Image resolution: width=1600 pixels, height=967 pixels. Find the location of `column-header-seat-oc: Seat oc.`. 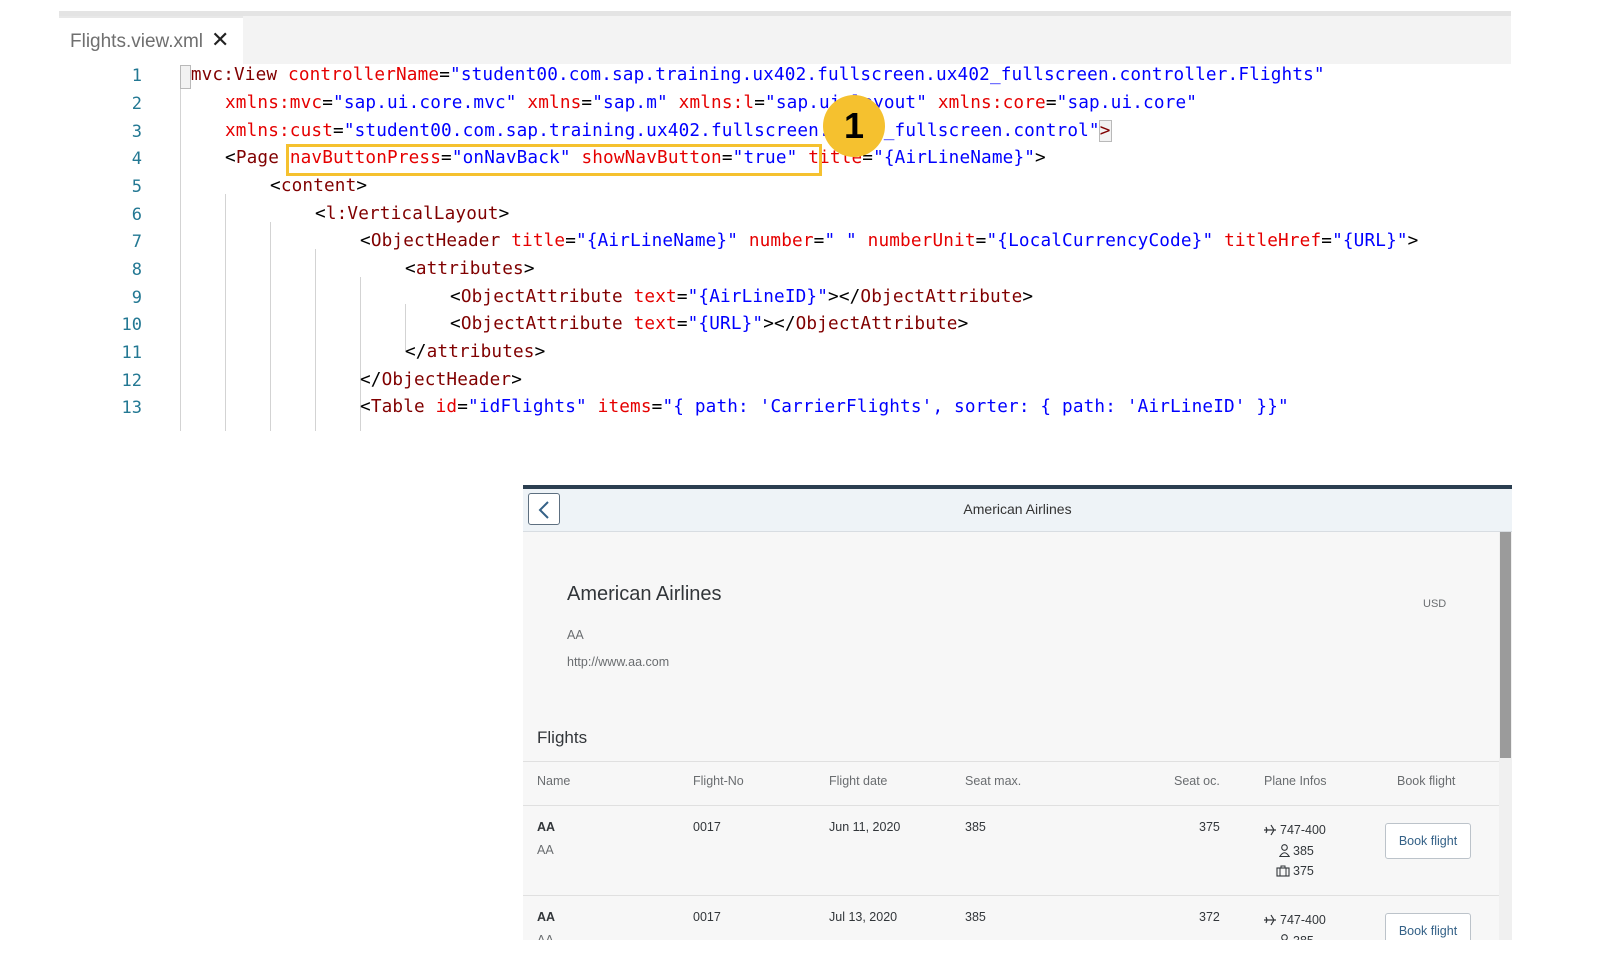

column-header-seat-oc: Seat oc. is located at coordinates (1197, 781).